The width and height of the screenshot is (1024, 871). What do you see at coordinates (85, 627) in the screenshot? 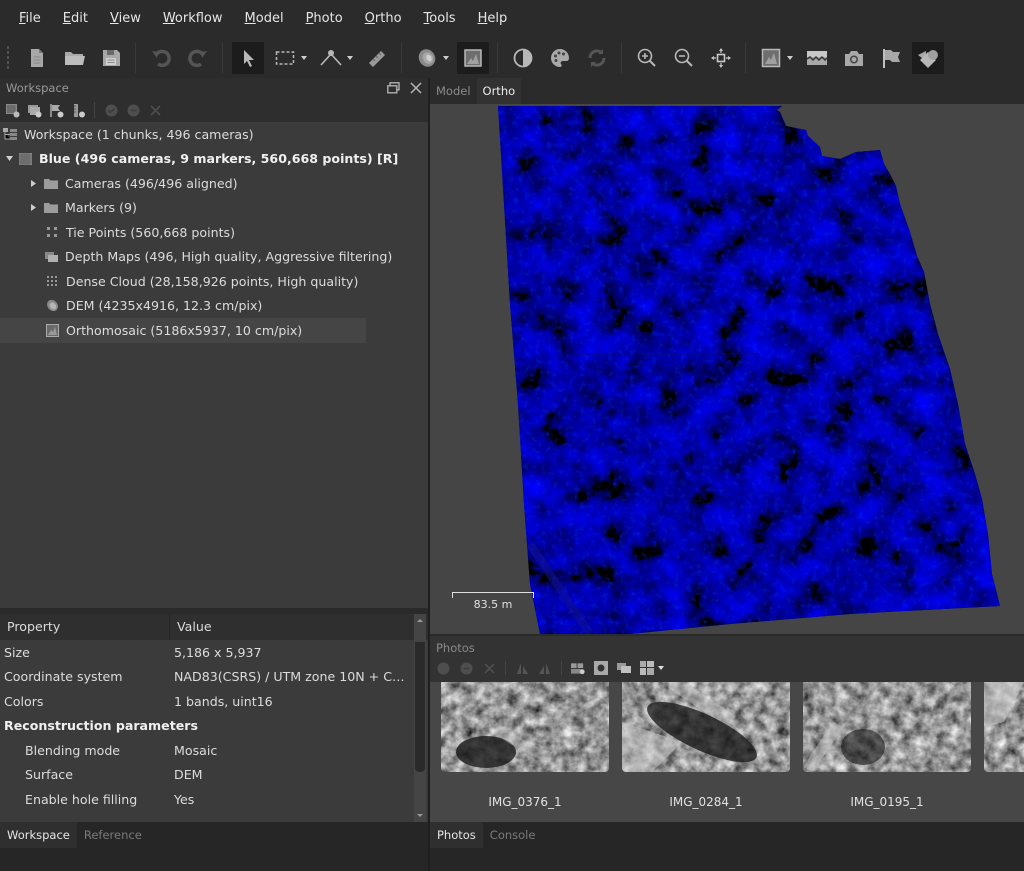
I see `column-header-property: Property` at bounding box center [85, 627].